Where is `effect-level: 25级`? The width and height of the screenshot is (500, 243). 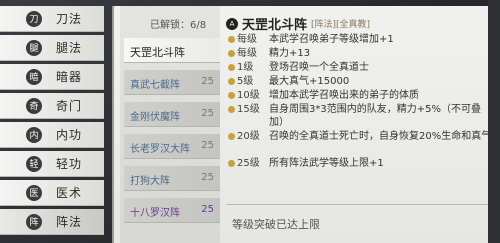 effect-level: 25级 is located at coordinates (248, 163).